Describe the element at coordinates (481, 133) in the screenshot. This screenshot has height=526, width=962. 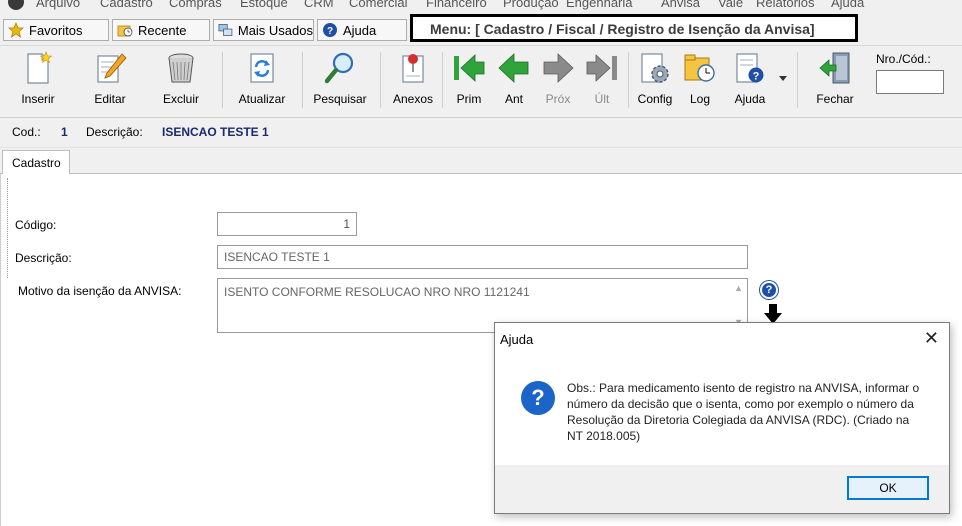
I see `record-info-bar: Cod.: 1 Descrição: ISENCAO TESTE 1` at that location.